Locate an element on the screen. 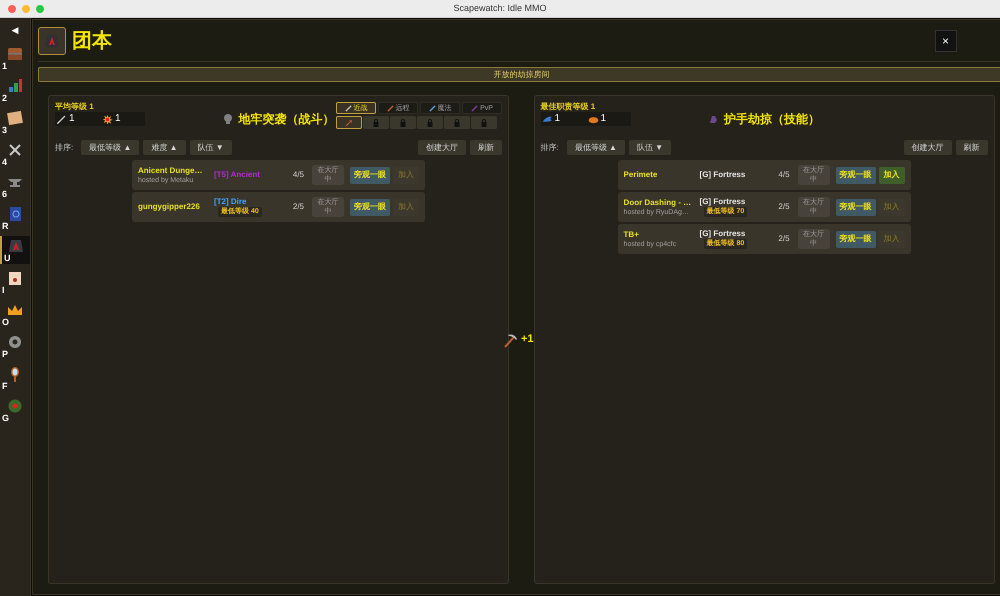  wreath-icon is located at coordinates (15, 406).